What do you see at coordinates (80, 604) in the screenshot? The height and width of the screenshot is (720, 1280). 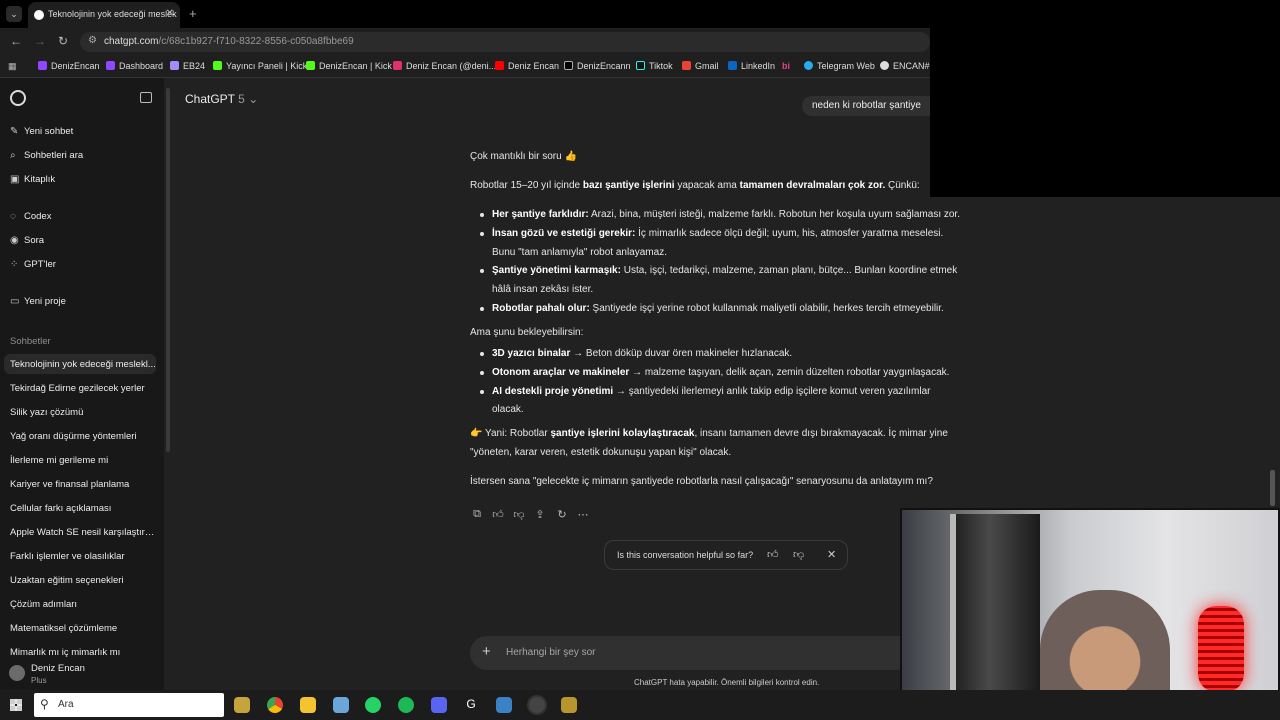 I see `chat-history-item: Çözüm adımları` at bounding box center [80, 604].